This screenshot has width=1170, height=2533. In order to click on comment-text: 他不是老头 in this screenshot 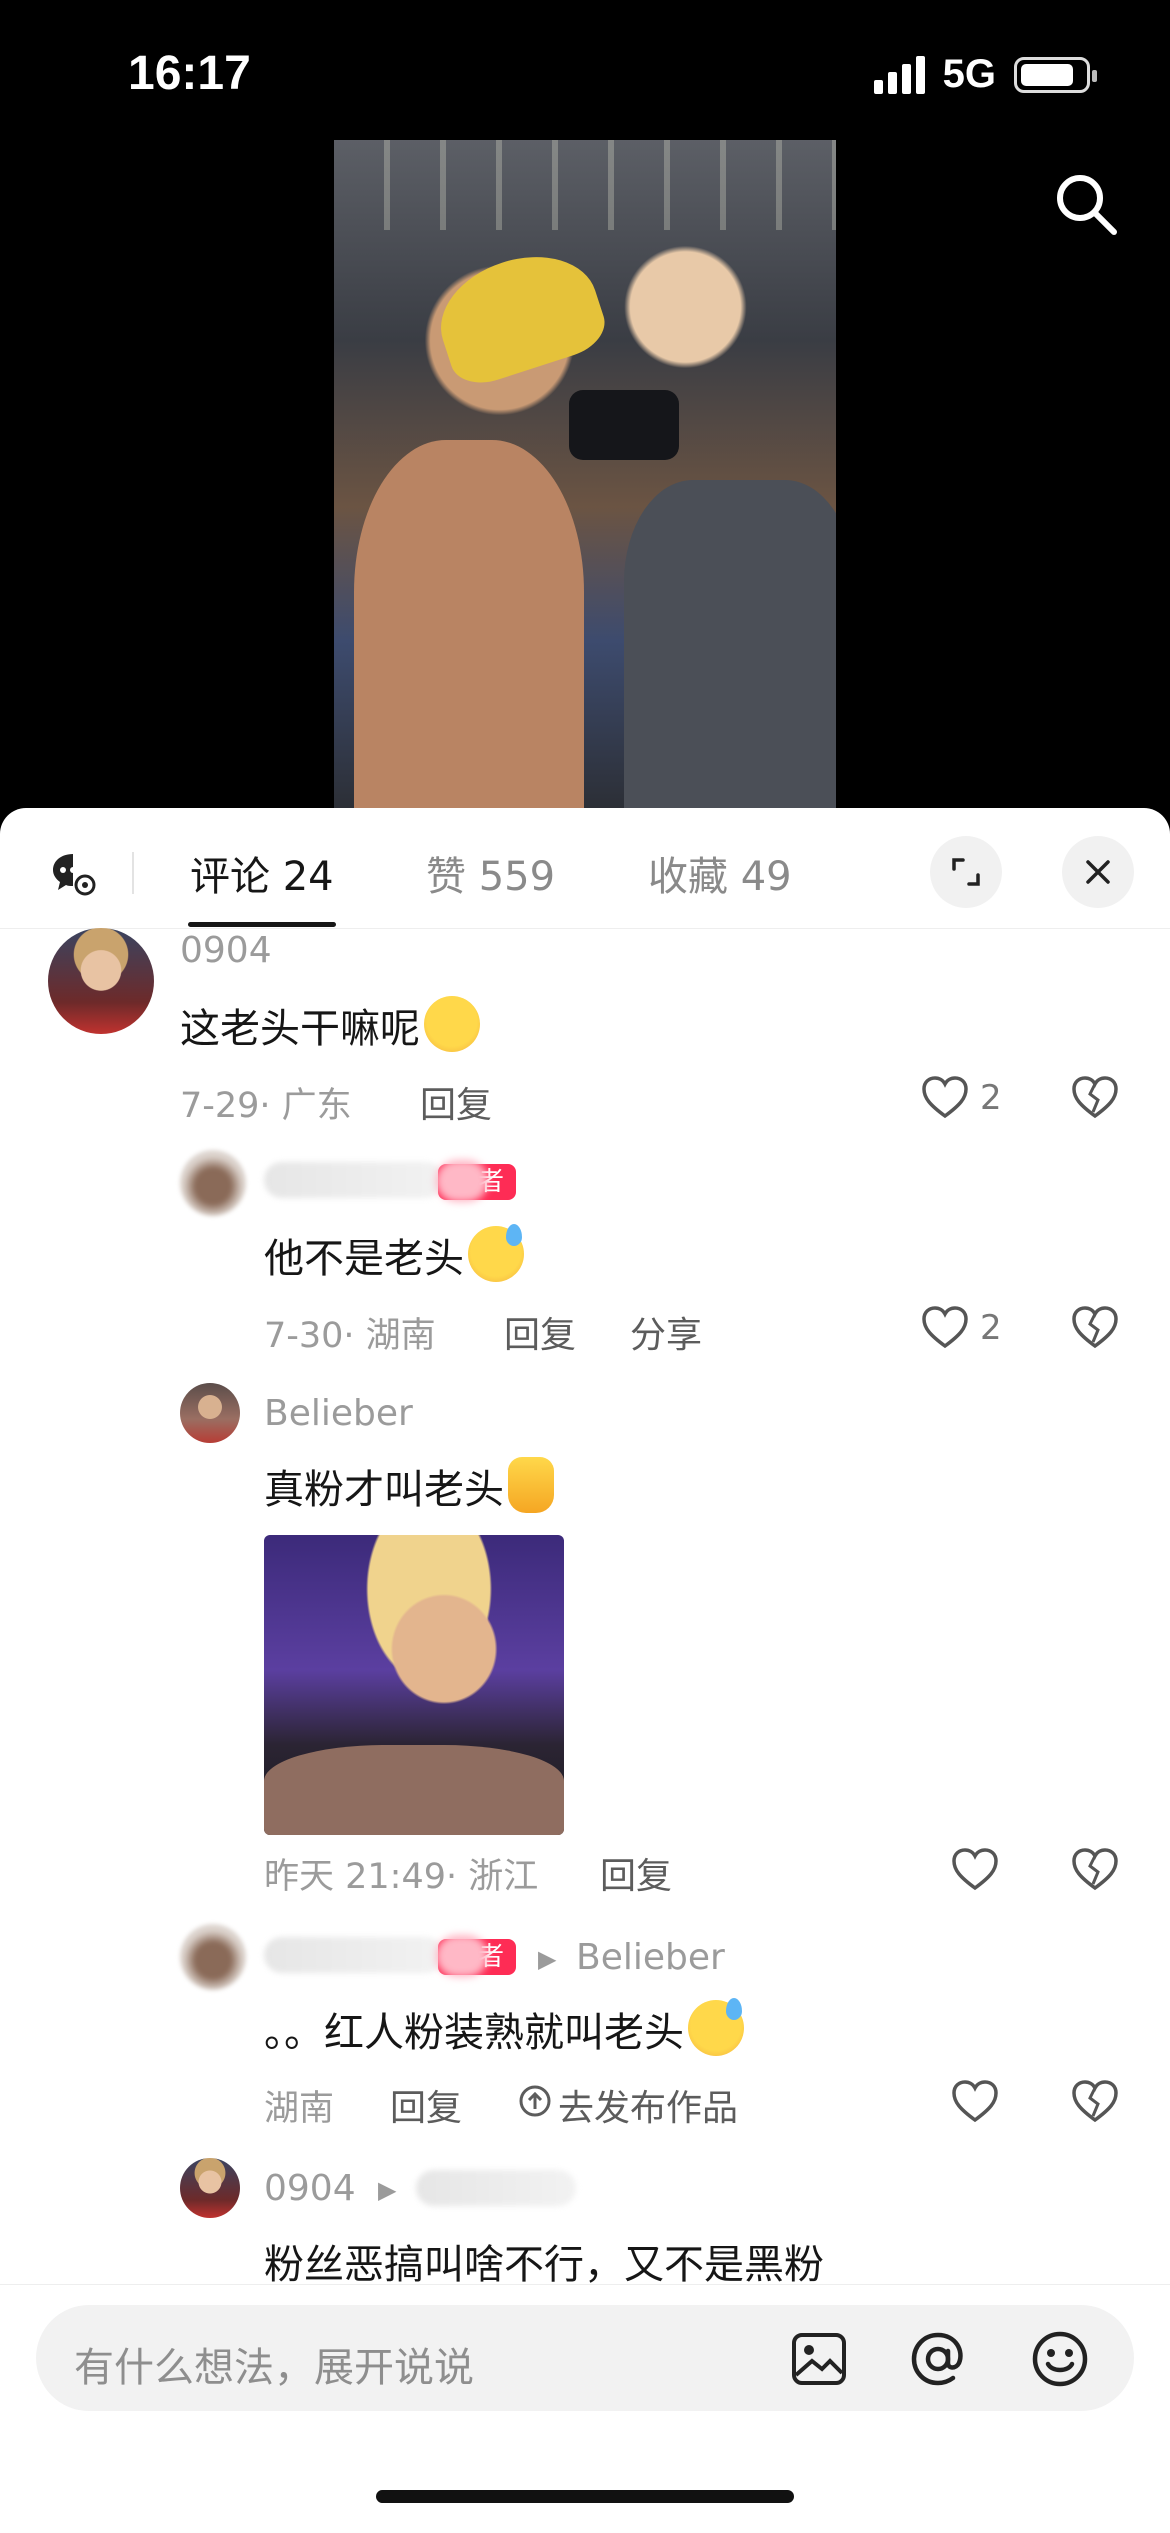, I will do `click(394, 1254)`.